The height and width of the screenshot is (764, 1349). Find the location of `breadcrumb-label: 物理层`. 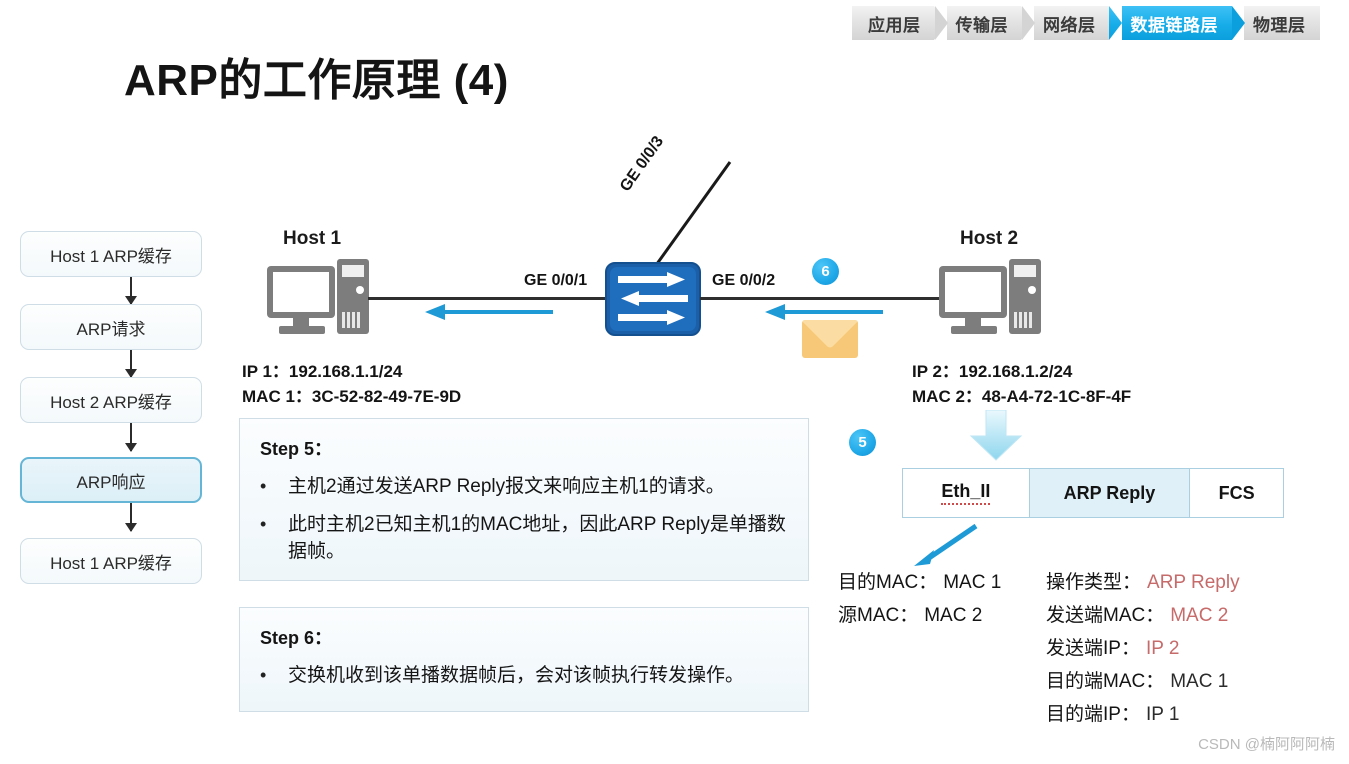

breadcrumb-label: 物理层 is located at coordinates (1279, 25).